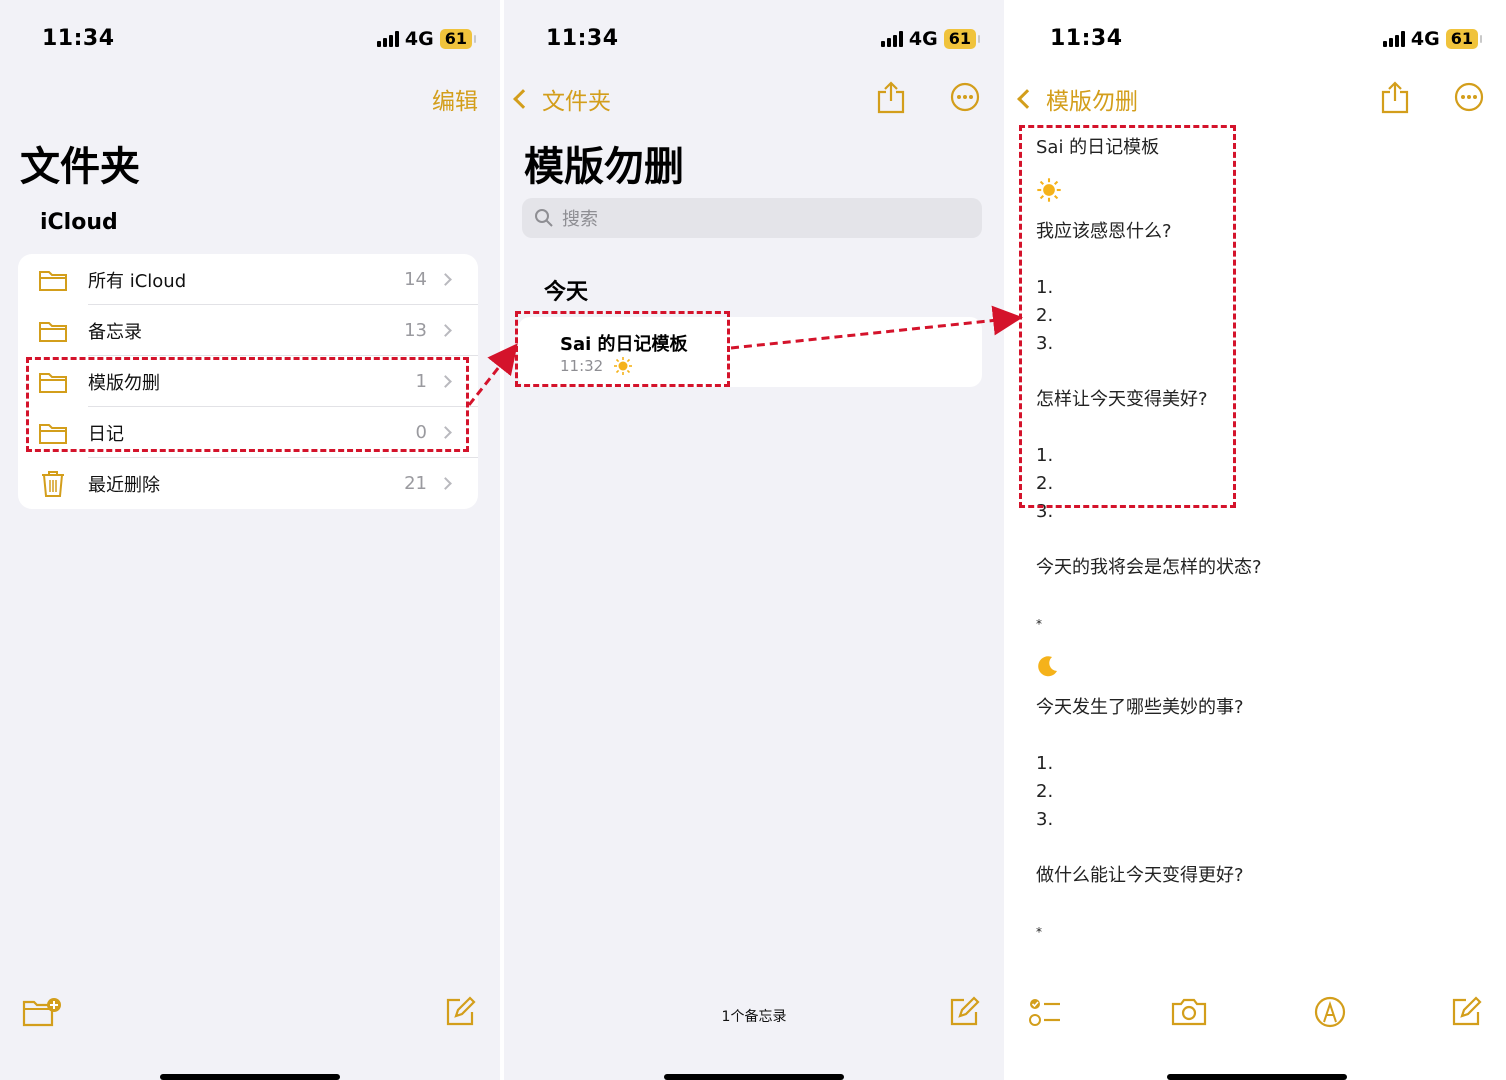 Image resolution: width=1506 pixels, height=1080 pixels. What do you see at coordinates (492, 374) in the screenshot?
I see `arrow-folder-to-list` at bounding box center [492, 374].